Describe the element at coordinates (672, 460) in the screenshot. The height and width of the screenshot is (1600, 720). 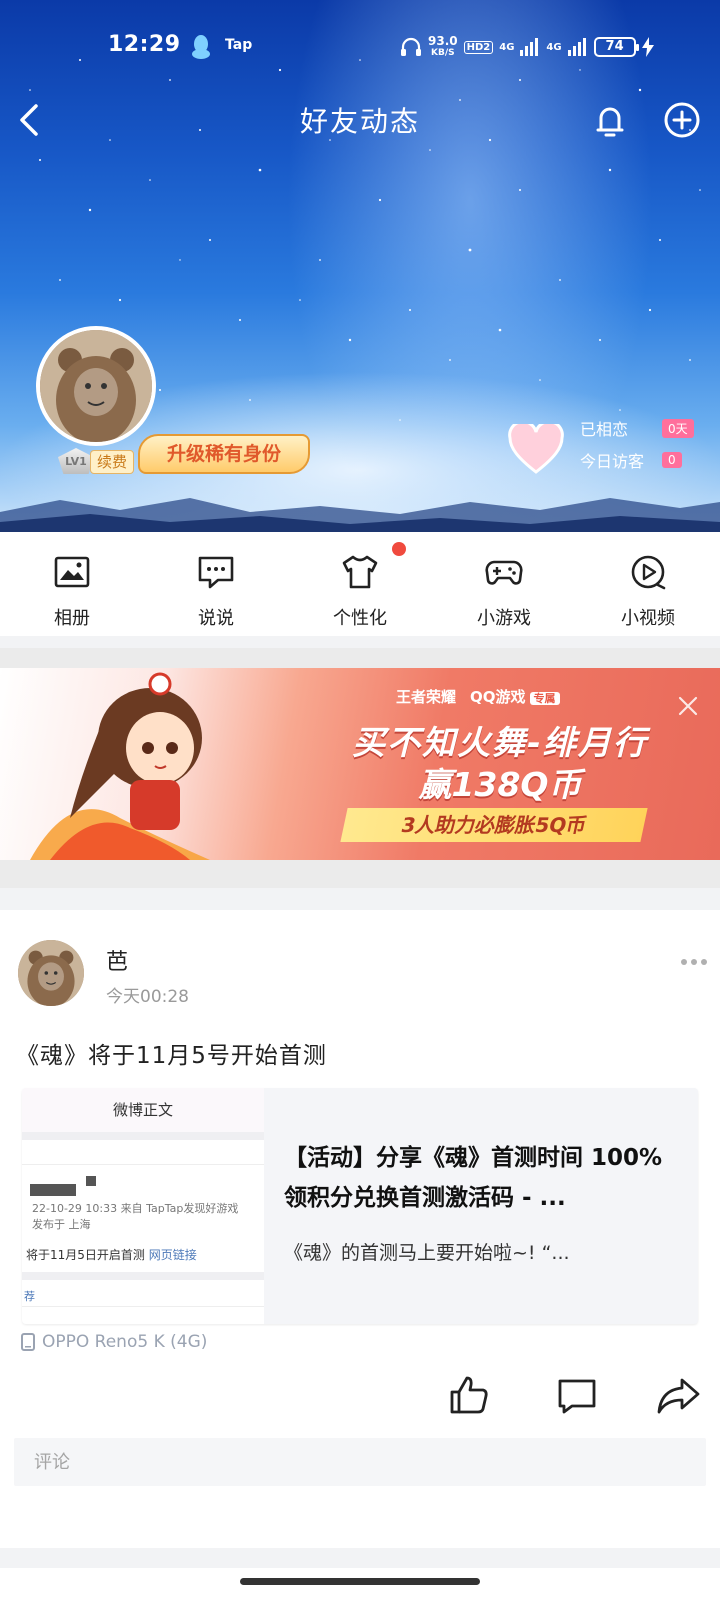
I see `stat-value: 0` at that location.